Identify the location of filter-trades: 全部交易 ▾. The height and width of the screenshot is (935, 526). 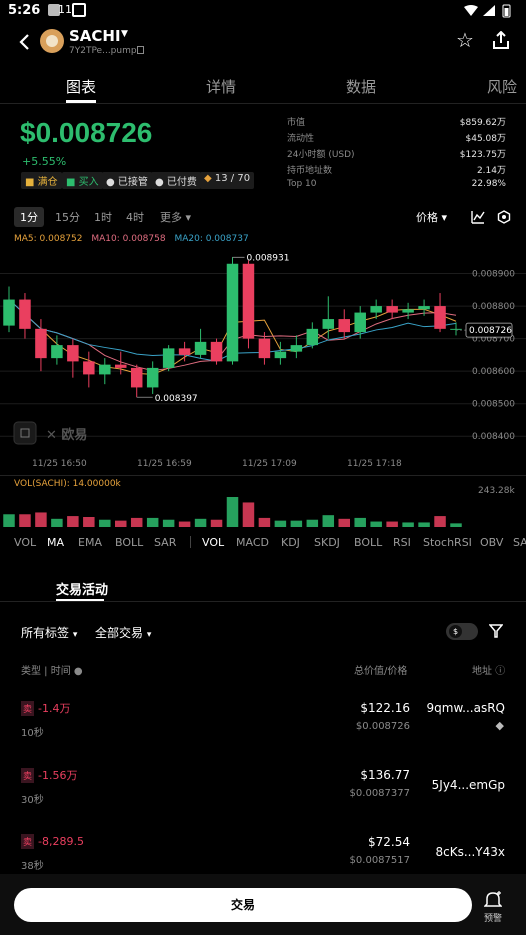
(123, 632).